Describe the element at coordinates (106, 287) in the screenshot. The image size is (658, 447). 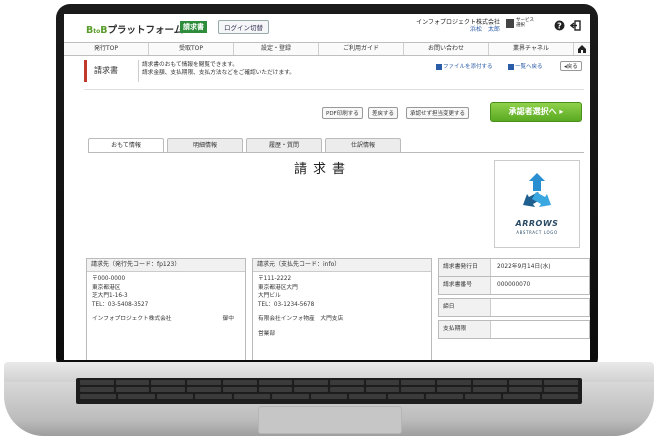
I see `billing-to-address-1: 東京都港区` at that location.